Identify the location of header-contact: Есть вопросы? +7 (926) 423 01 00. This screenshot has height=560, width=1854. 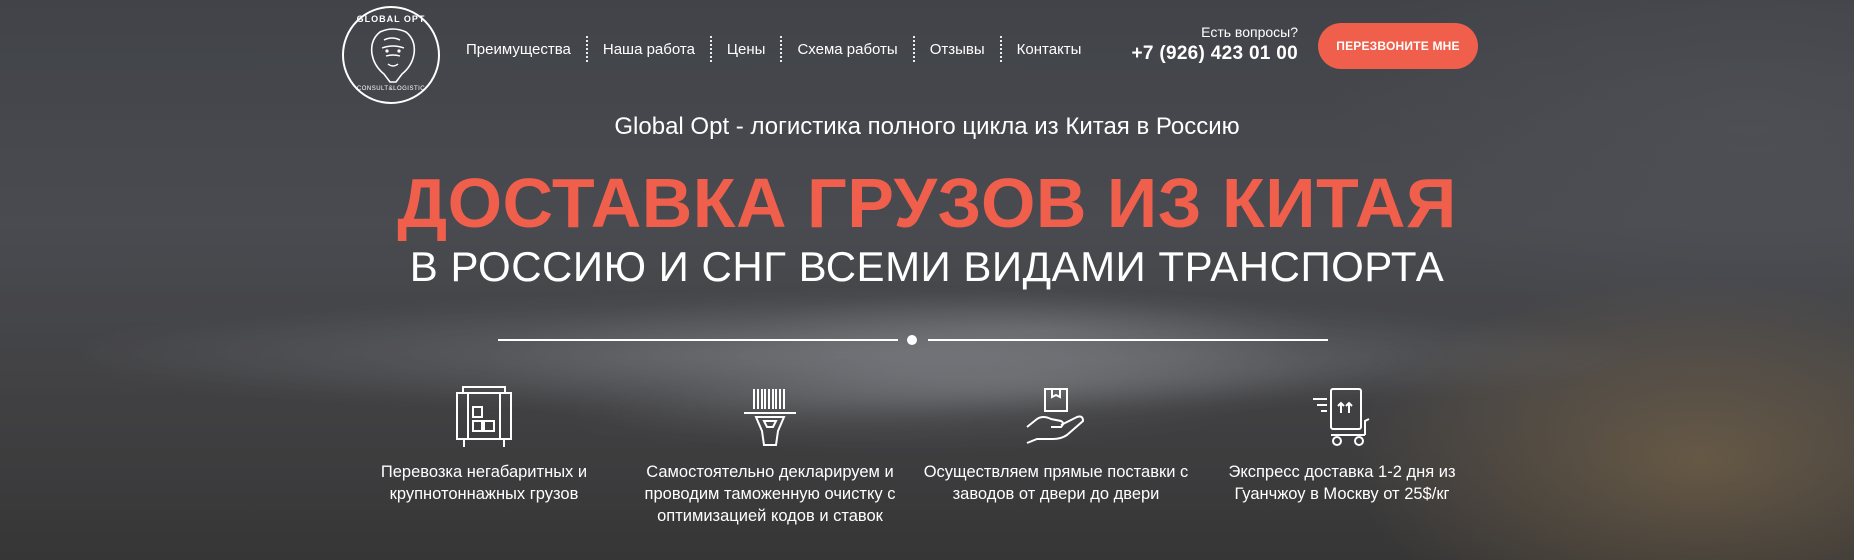
(1214, 44).